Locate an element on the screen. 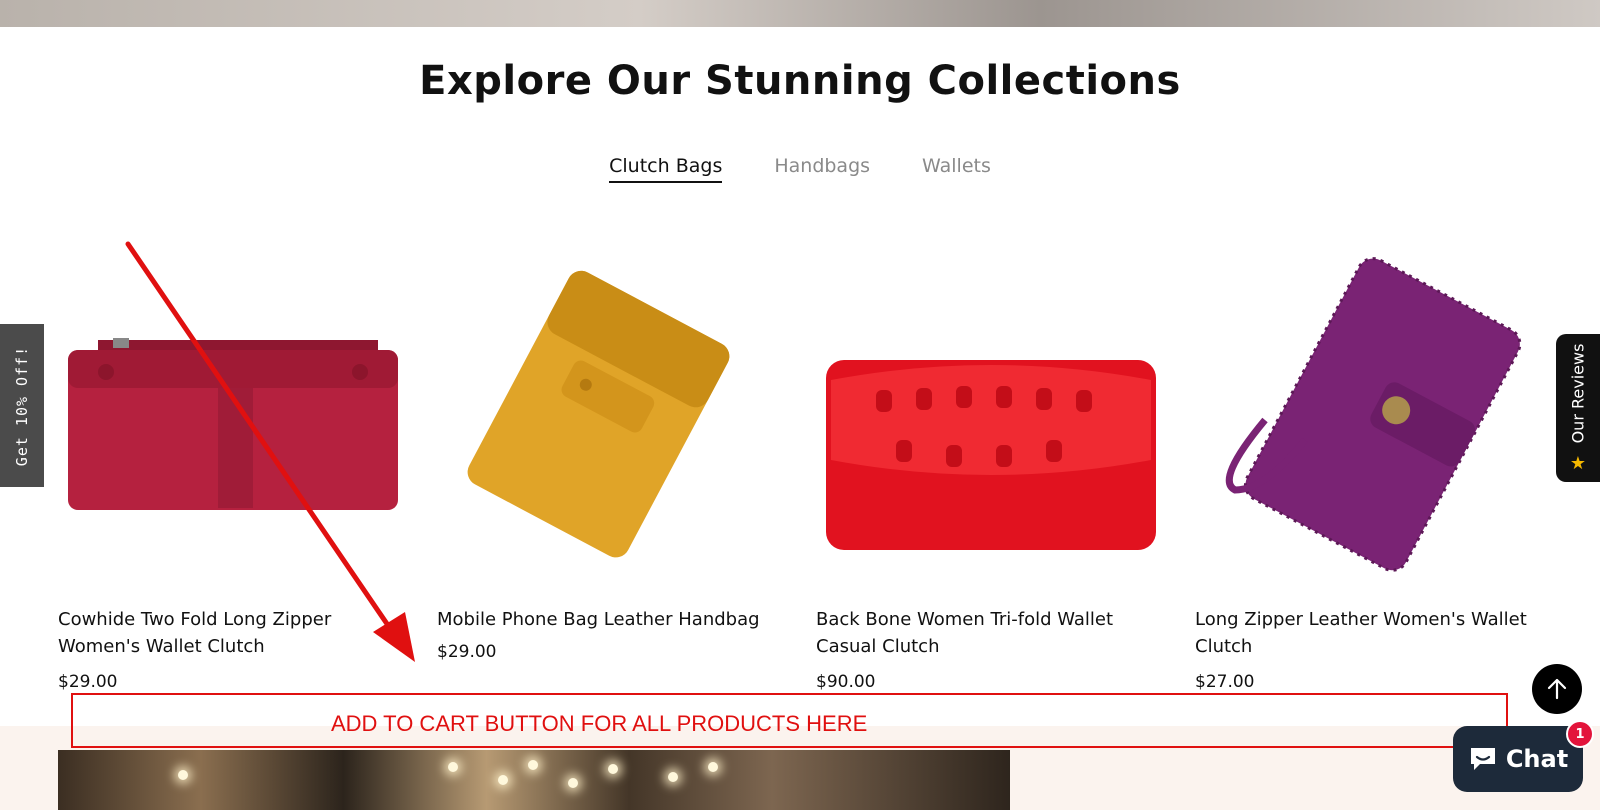 The width and height of the screenshot is (1600, 810). tab-clutch-bags: Clutch Bags is located at coordinates (666, 169).